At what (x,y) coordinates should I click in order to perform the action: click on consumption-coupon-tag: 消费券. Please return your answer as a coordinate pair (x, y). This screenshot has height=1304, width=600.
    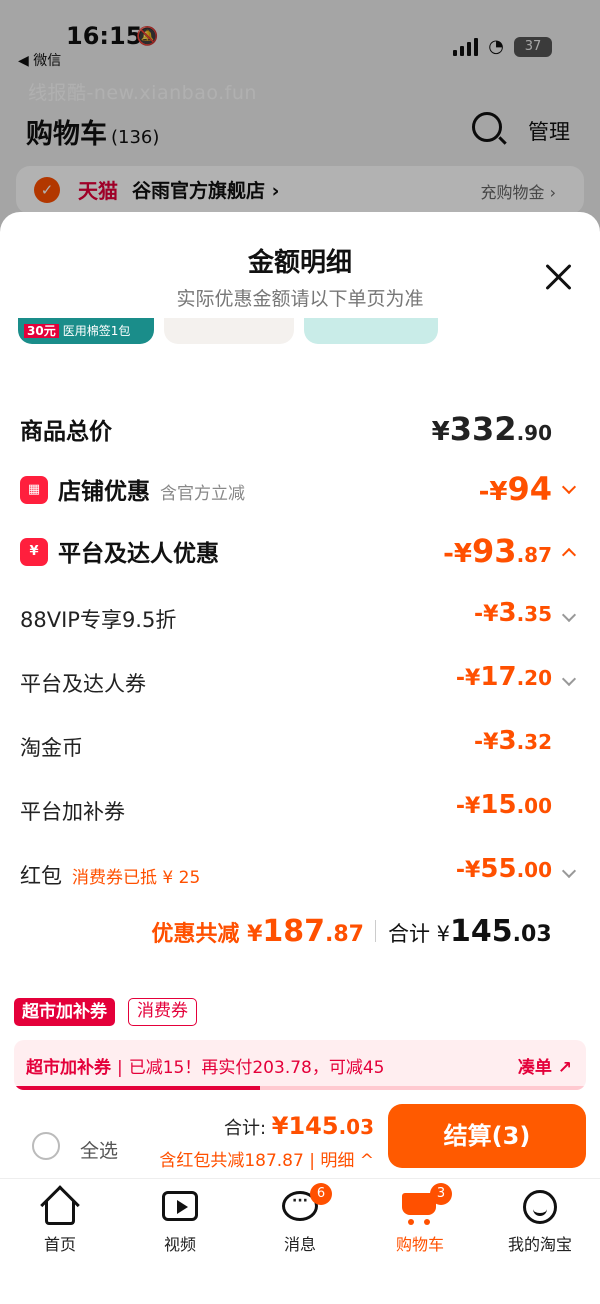
    Looking at the image, I should click on (162, 1012).